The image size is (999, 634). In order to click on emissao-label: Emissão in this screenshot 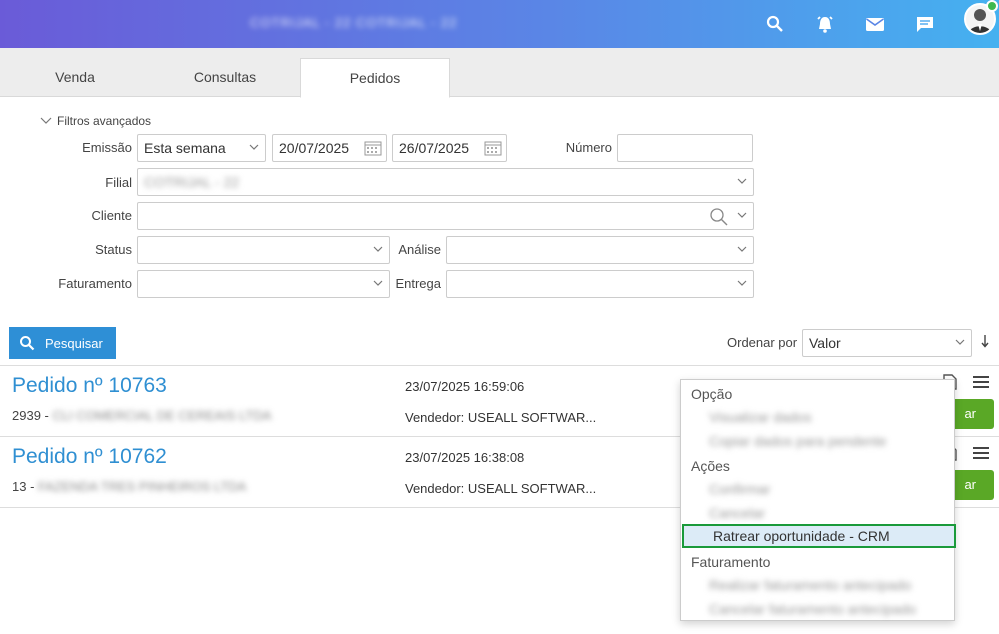, I will do `click(107, 147)`.